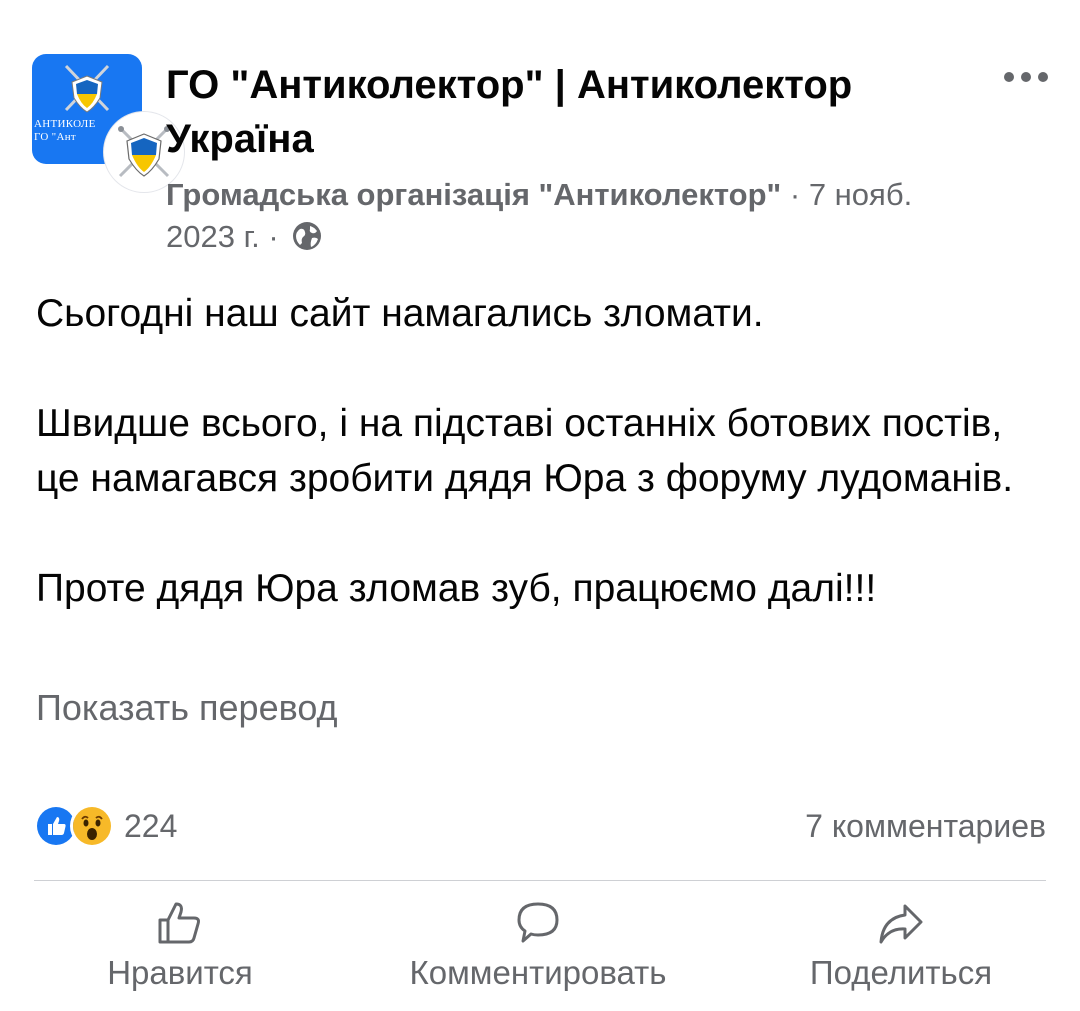 This screenshot has width=1080, height=1011. What do you see at coordinates (566, 112) in the screenshot?
I see `page-name-link: ГО "Антиколектор" | Антиколектор Україна` at bounding box center [566, 112].